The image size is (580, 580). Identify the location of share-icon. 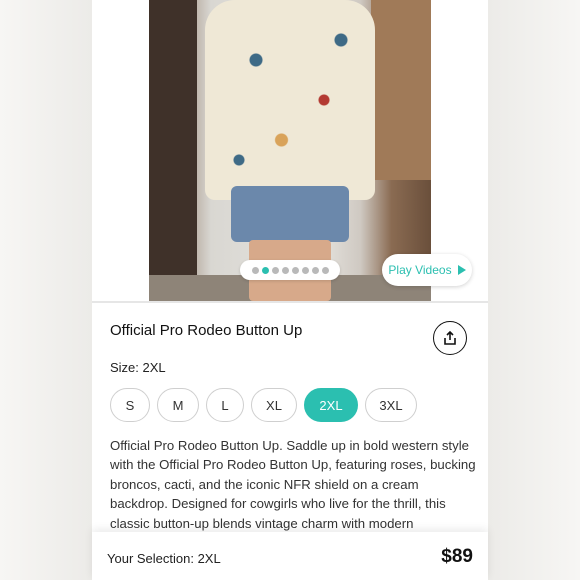
(450, 337).